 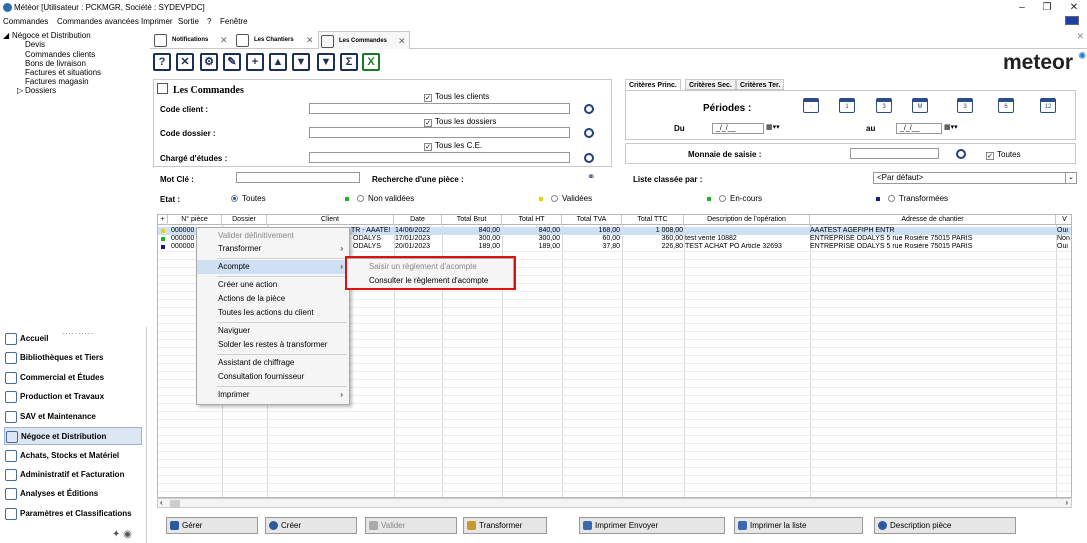 What do you see at coordinates (73, 358) in the screenshot?
I see `nav-bibliotheques: Bibliothèques et Tiers` at bounding box center [73, 358].